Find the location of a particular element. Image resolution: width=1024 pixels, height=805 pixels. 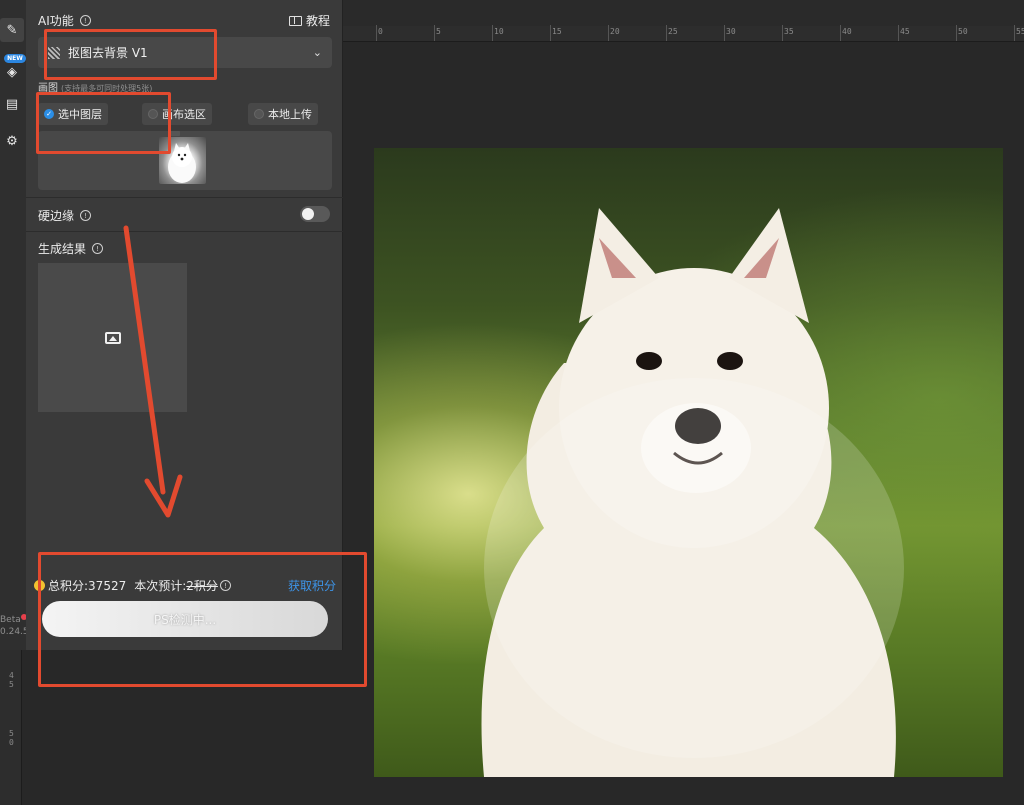

ai-feature-label: AI功能 is located at coordinates (56, 21).